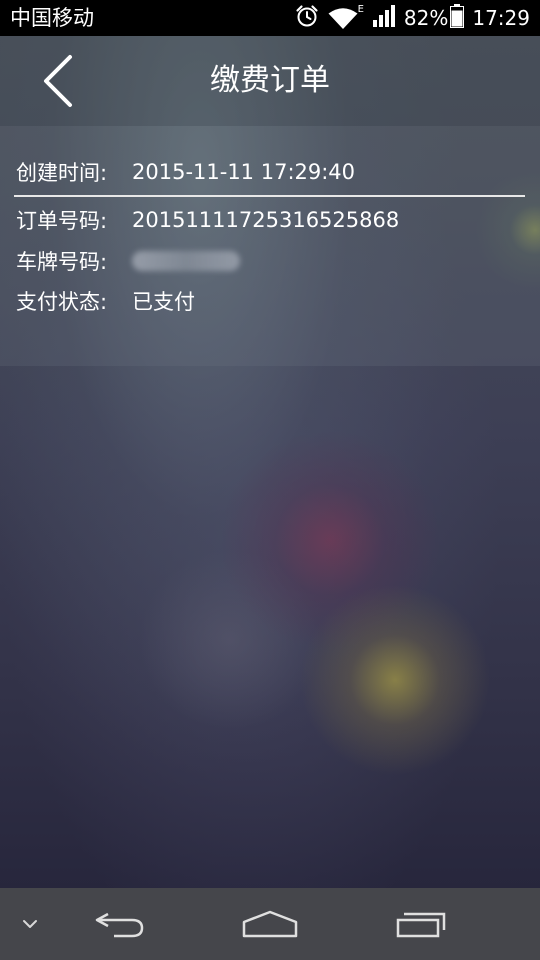  I want to click on battery-percent: 82%, so click(426, 18).